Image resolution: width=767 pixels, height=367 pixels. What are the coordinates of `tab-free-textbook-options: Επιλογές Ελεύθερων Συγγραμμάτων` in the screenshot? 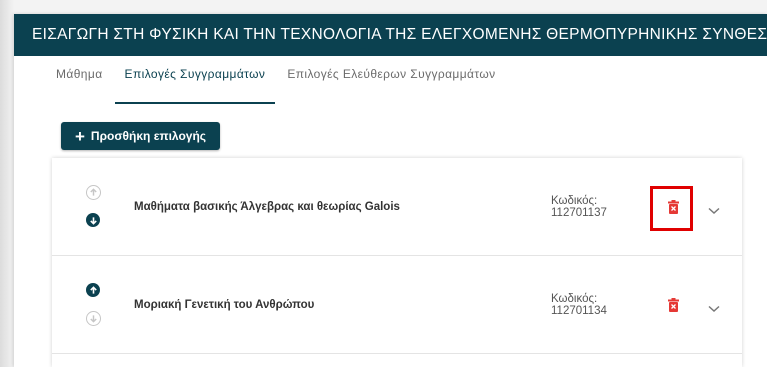 It's located at (391, 84).